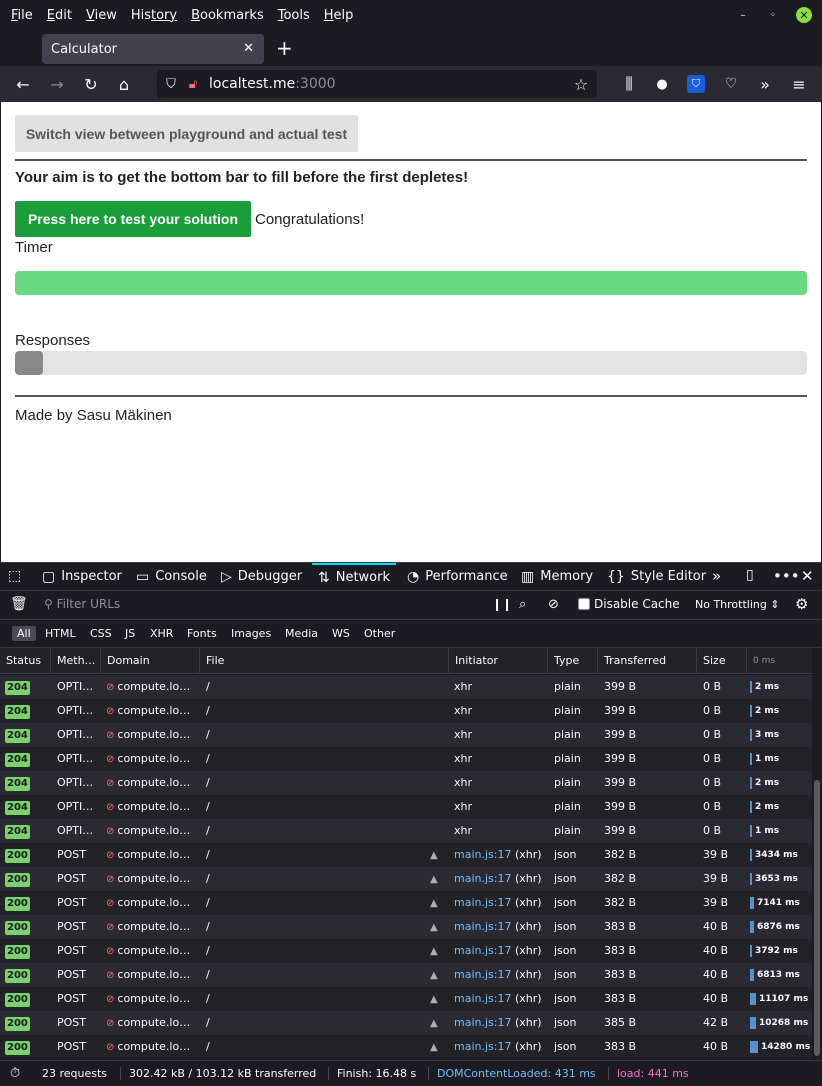 The height and width of the screenshot is (1086, 822). What do you see at coordinates (801, 604) in the screenshot?
I see `settings-gear-icon: ⚙` at bounding box center [801, 604].